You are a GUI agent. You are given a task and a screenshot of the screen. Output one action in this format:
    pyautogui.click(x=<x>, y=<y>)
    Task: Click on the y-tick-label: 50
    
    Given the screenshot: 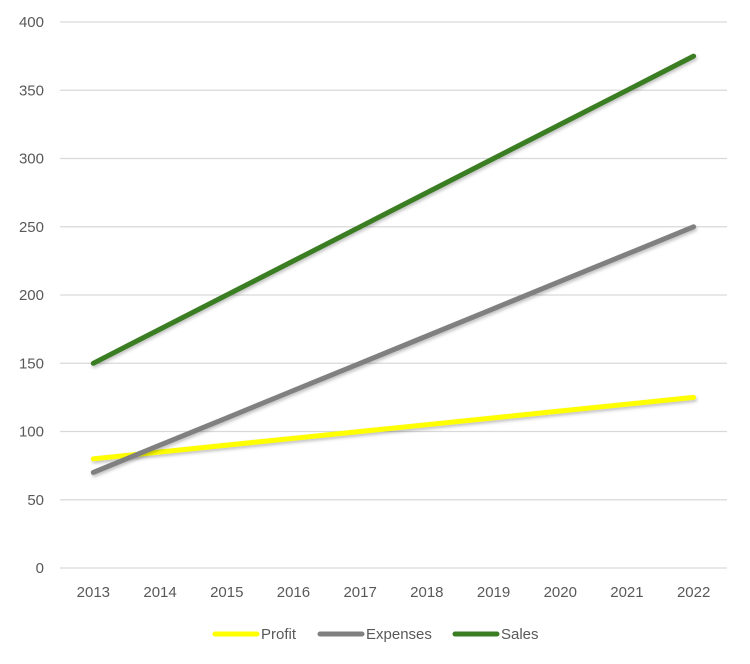 What is the action you would take?
    pyautogui.click(x=35, y=500)
    